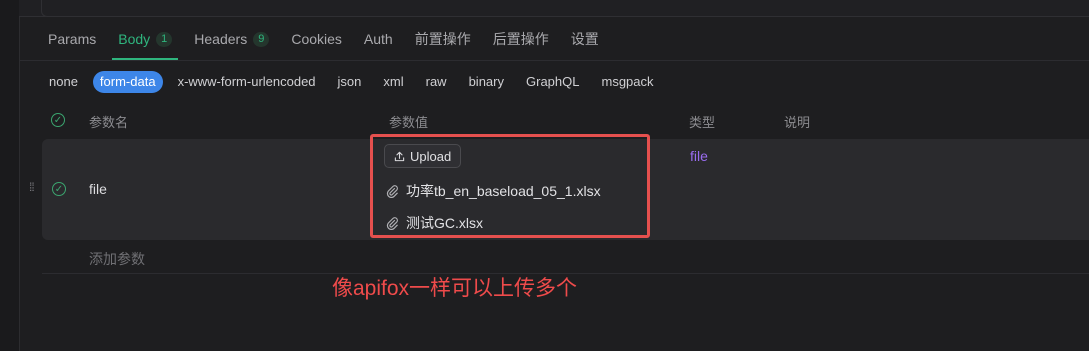 The image size is (1089, 351). I want to click on url-bar-area, so click(554, 8).